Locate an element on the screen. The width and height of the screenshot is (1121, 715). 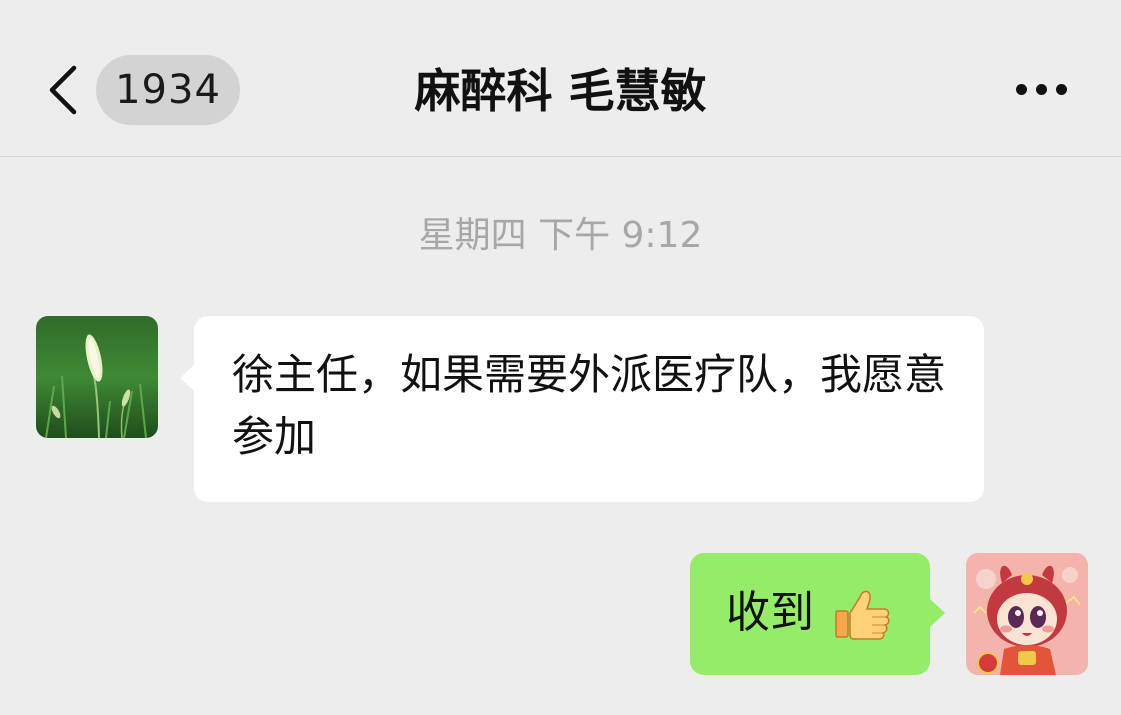
cartoon-character-image is located at coordinates (1027, 614).